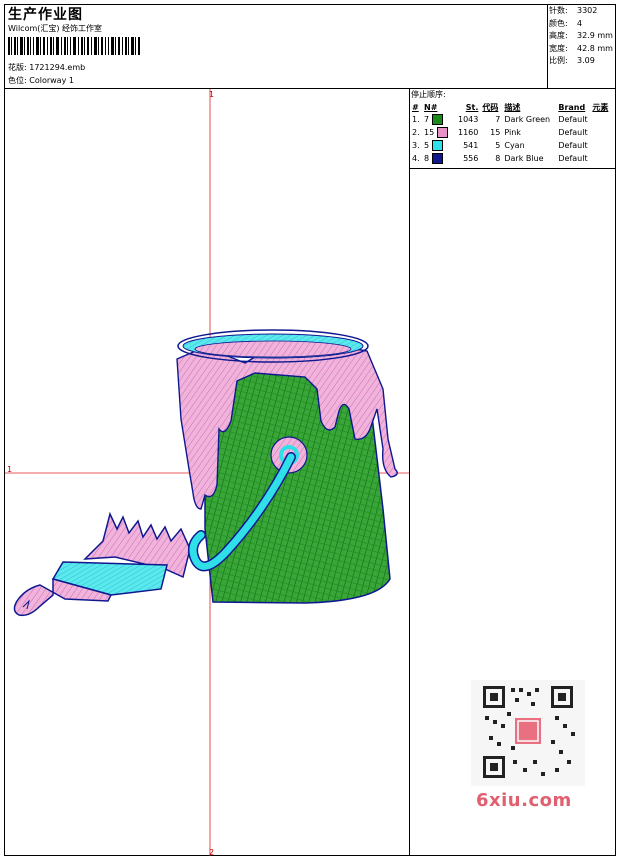  What do you see at coordinates (468, 132) in the screenshot?
I see `row-stitches: 1160` at bounding box center [468, 132].